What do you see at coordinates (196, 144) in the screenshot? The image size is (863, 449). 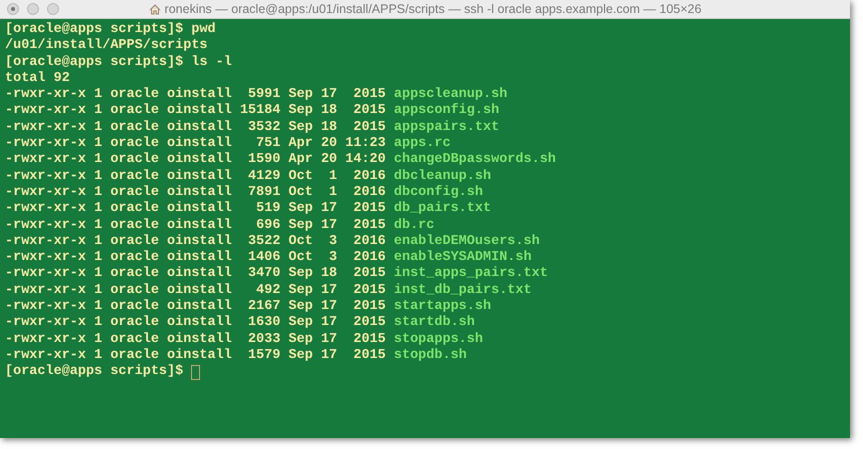 I see `file-details: -rwxr-xr-x 1 oracle oinstall 751 Apr 20 11:23` at bounding box center [196, 144].